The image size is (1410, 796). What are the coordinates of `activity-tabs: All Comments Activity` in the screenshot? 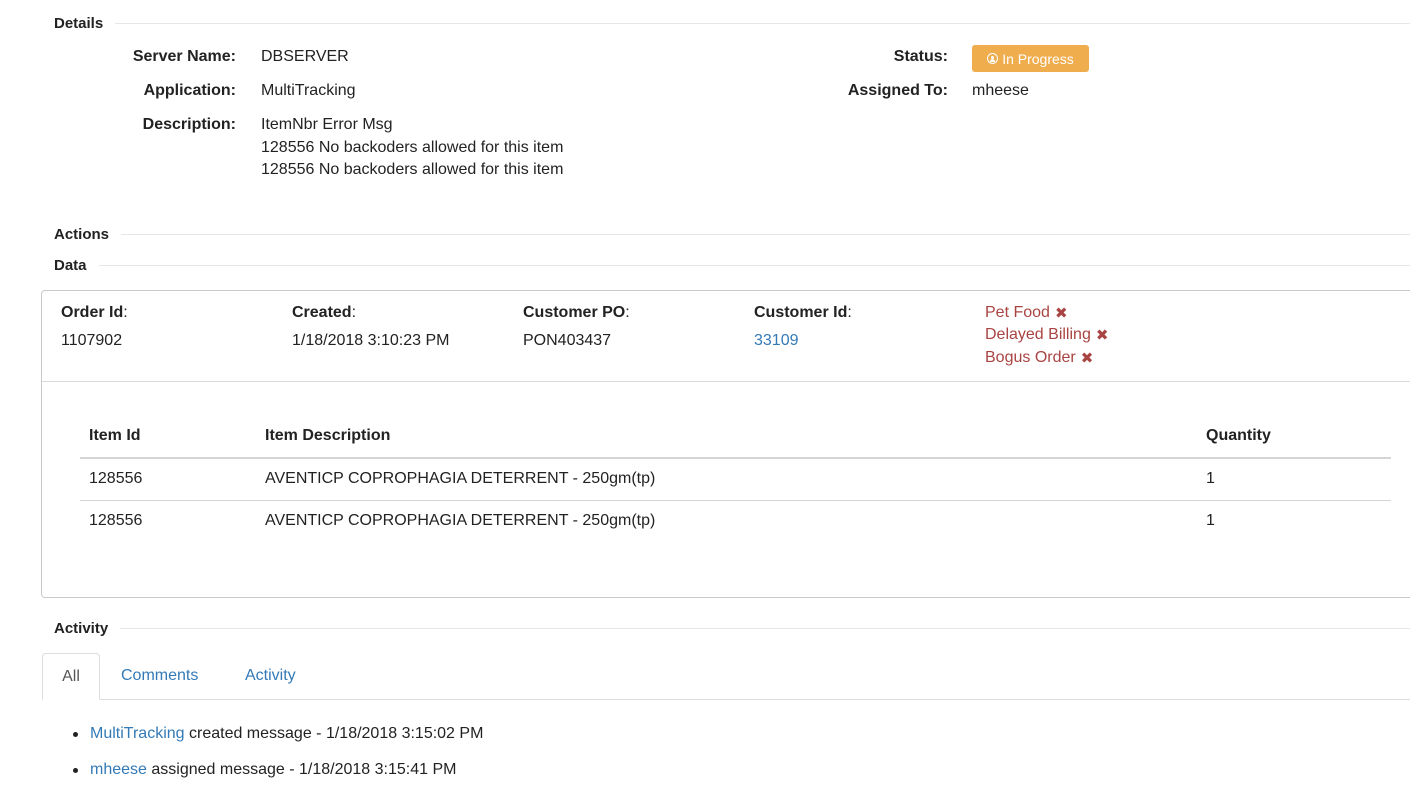 It's located at (726, 676).